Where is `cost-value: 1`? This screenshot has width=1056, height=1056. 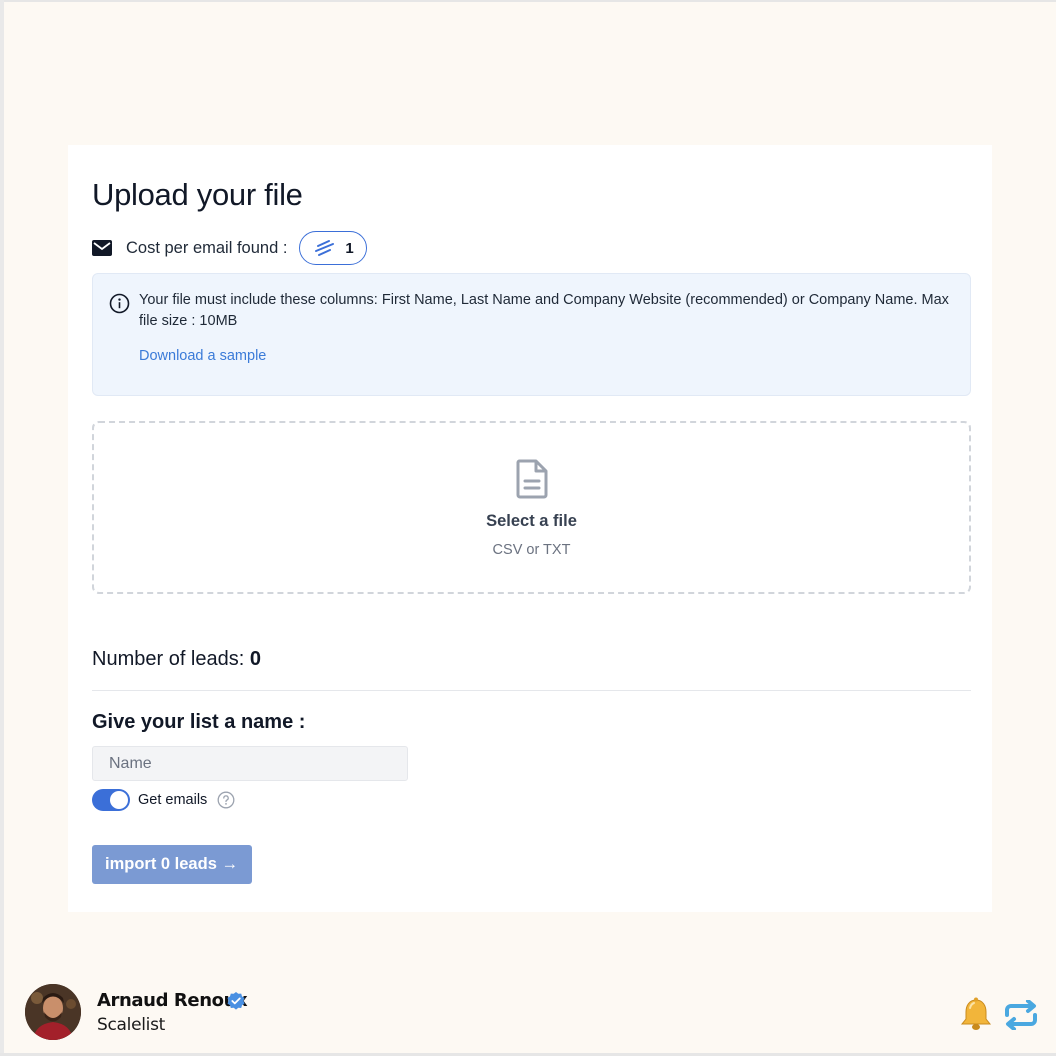
cost-value: 1 is located at coordinates (349, 248).